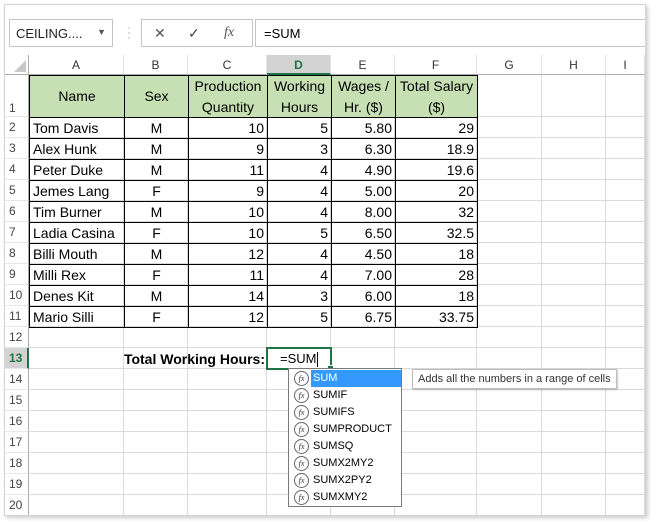  I want to click on row-header-18: 18, so click(17, 463).